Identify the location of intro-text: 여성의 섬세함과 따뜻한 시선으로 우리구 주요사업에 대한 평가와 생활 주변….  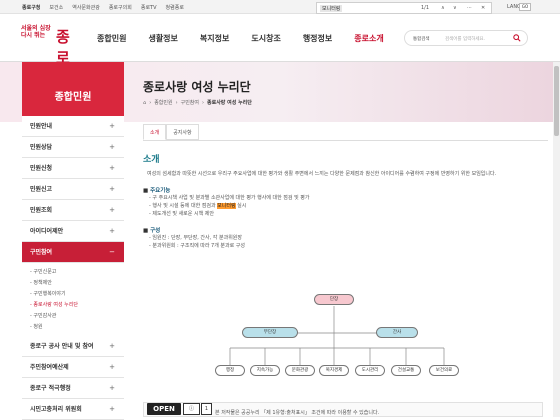
(322, 174).